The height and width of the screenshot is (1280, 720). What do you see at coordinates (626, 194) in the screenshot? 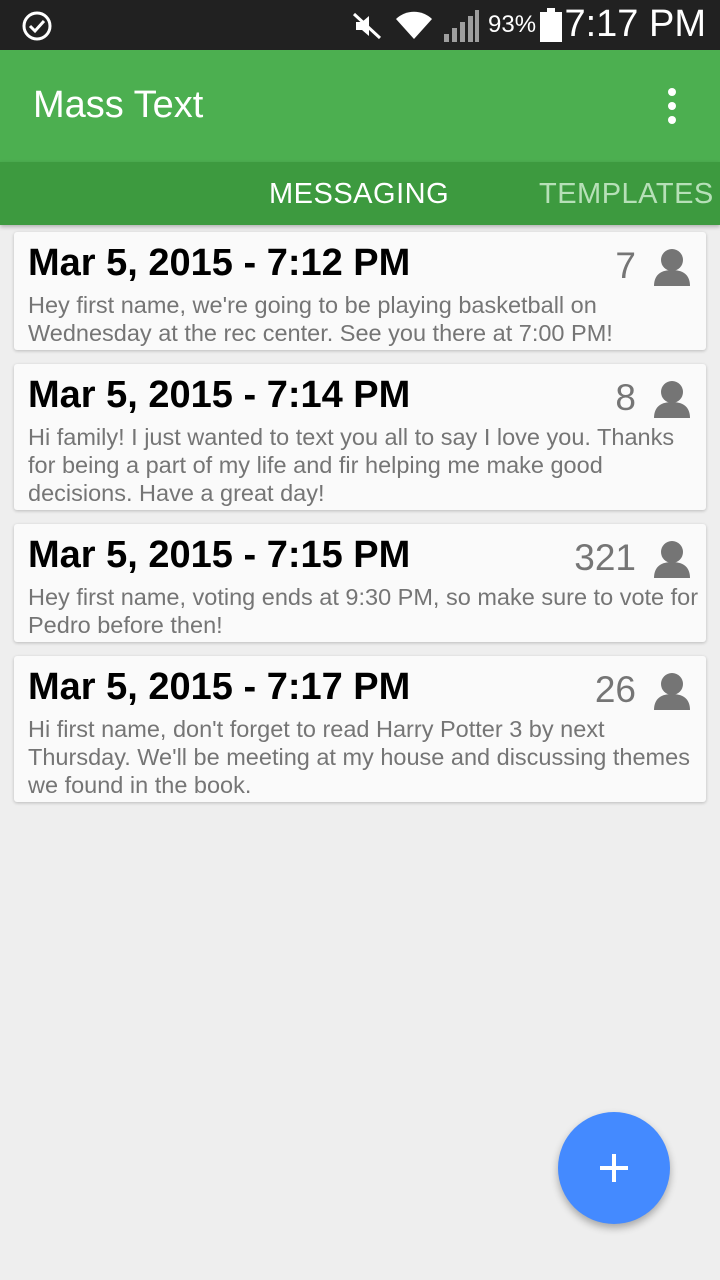
I see `tab-templates: TEMPLATES` at bounding box center [626, 194].